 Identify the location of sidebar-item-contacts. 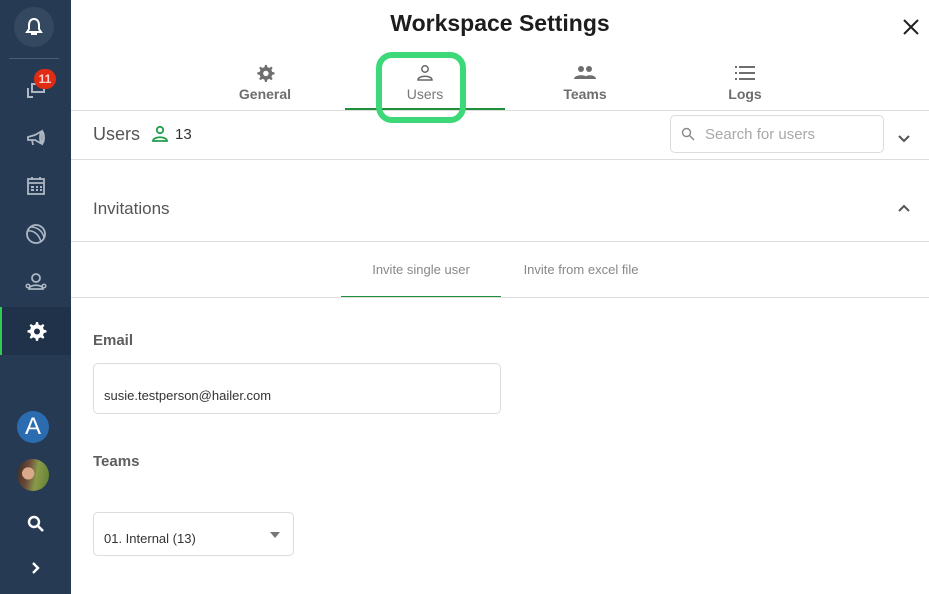
(35, 282).